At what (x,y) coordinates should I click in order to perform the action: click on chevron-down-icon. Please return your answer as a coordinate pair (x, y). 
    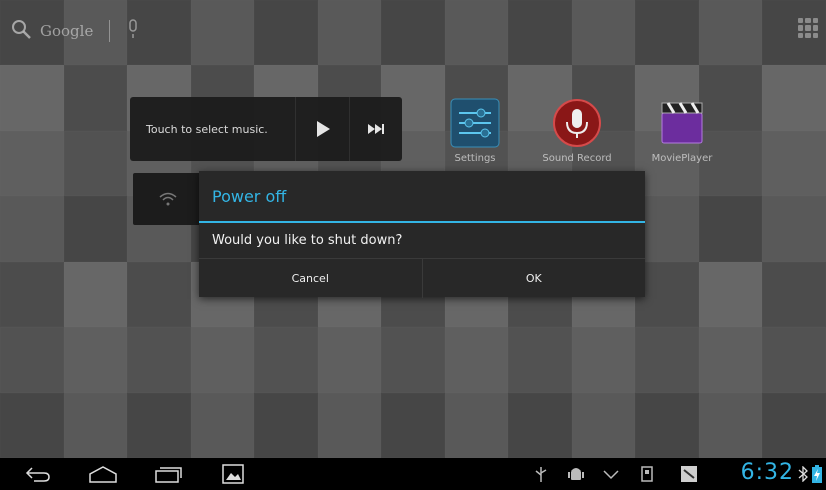
    Looking at the image, I should click on (611, 475).